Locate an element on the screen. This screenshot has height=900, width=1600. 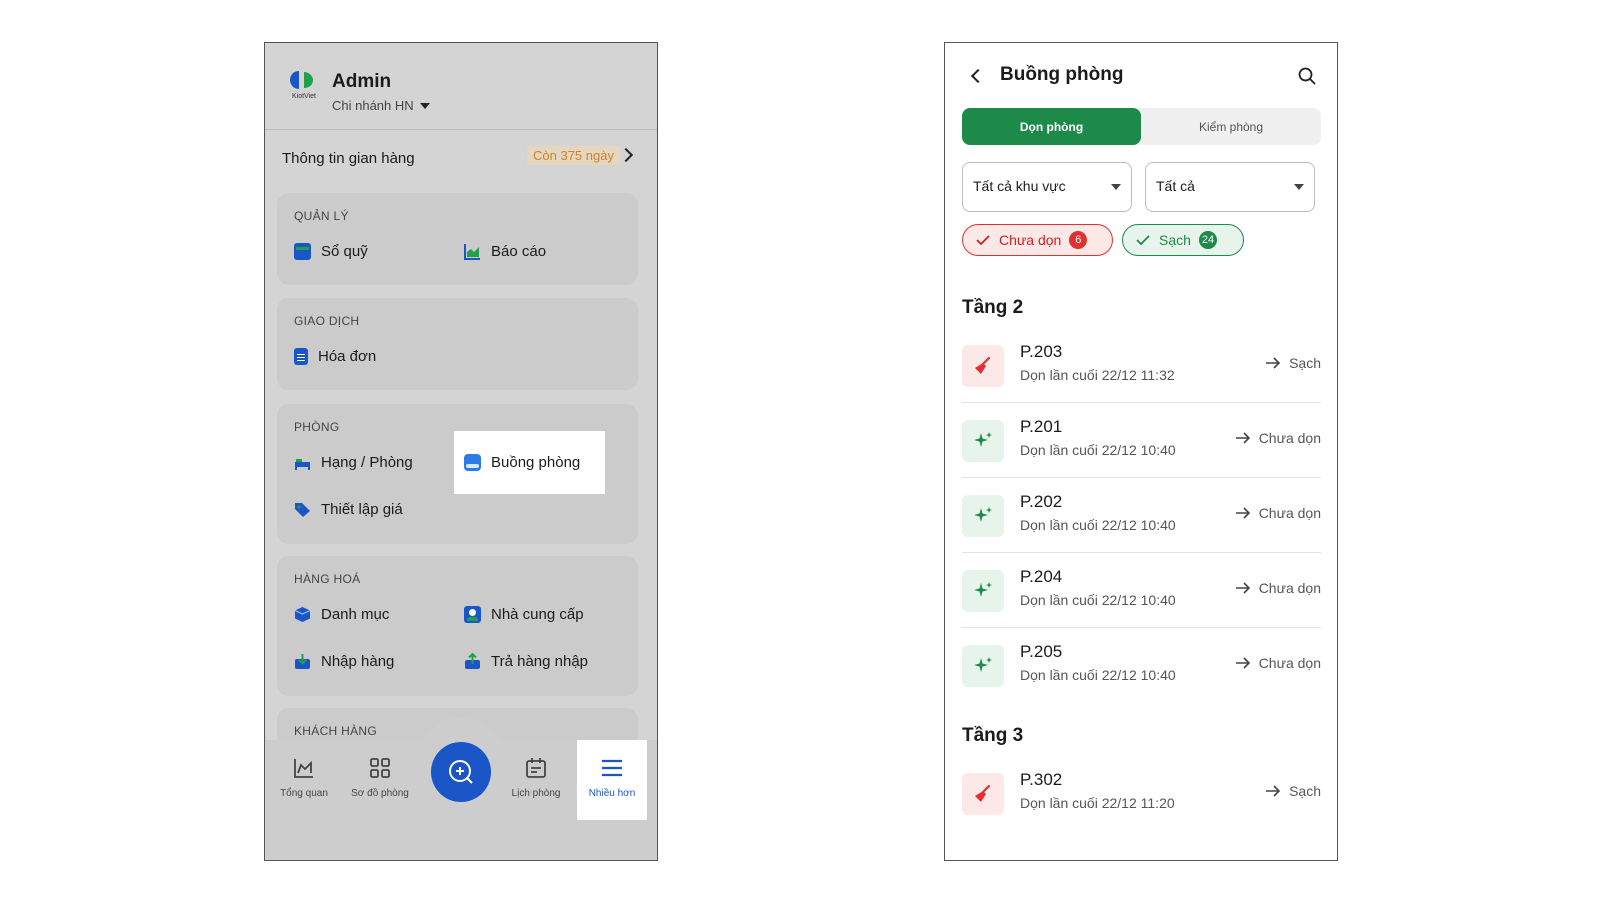
room-row: P.204 Dọn lần cuối 22/12 10:40 Chưa dọn is located at coordinates (1141, 590).